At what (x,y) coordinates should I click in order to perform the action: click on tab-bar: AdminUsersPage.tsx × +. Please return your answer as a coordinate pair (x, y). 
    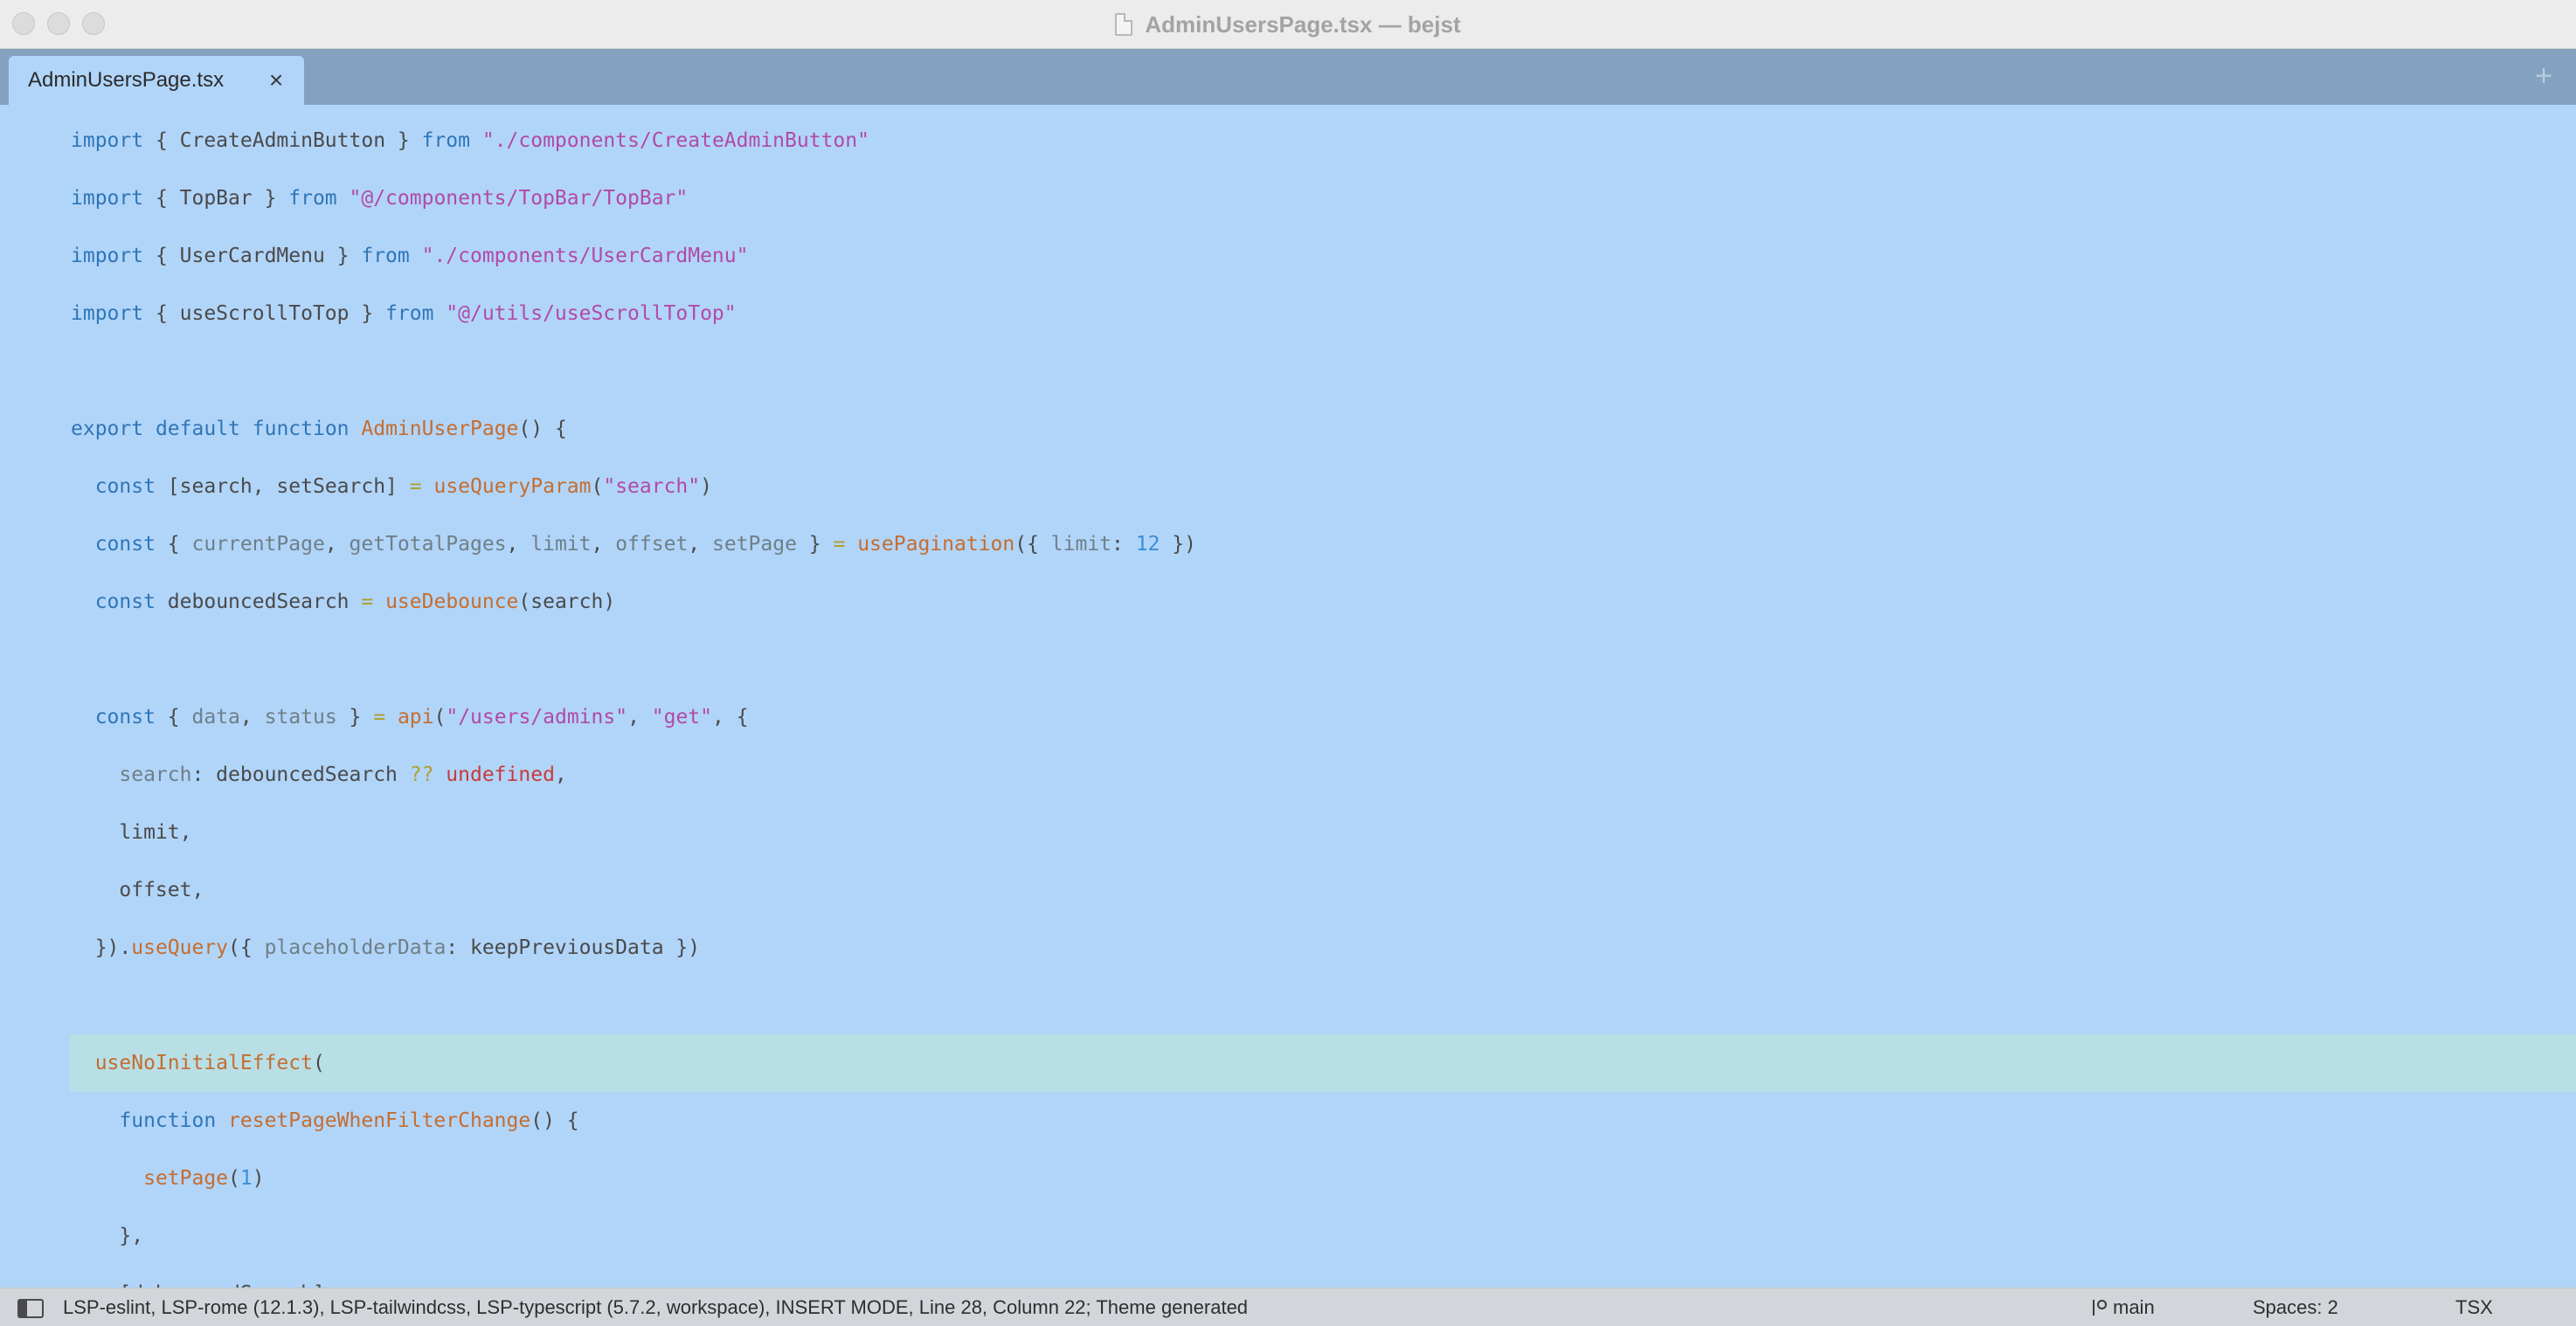
    Looking at the image, I should click on (1288, 77).